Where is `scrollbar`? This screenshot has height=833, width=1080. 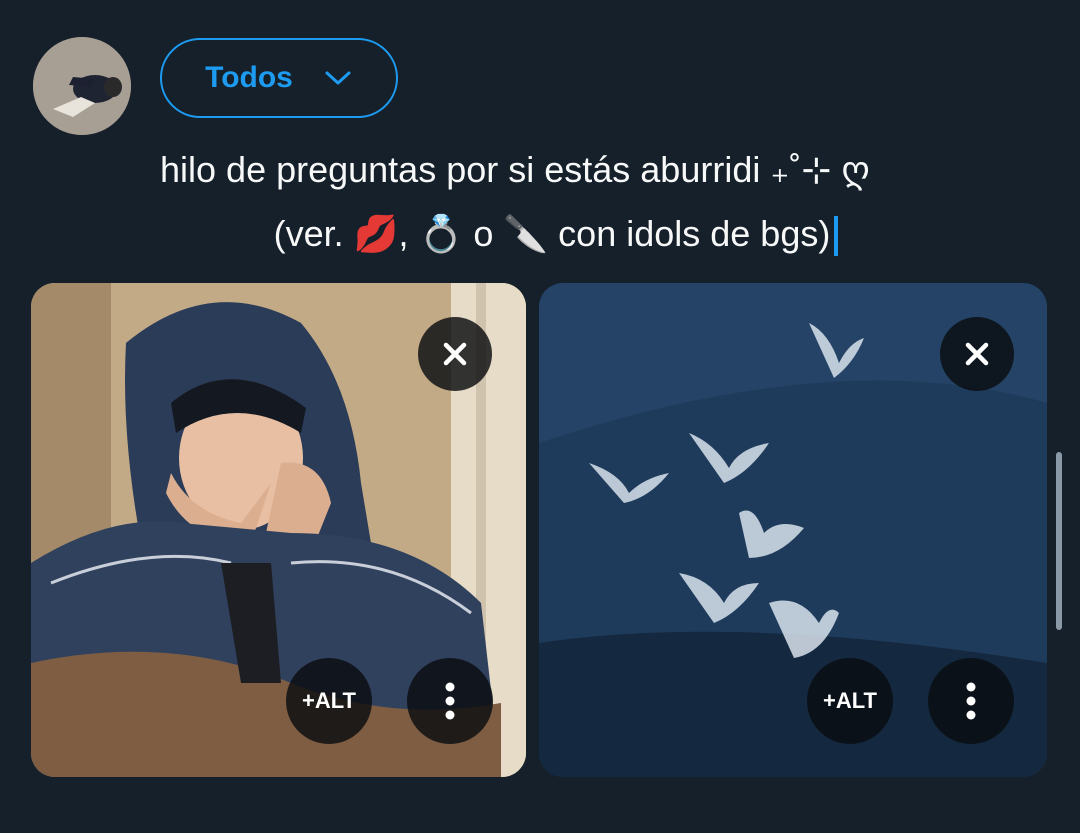
scrollbar is located at coordinates (1059, 541).